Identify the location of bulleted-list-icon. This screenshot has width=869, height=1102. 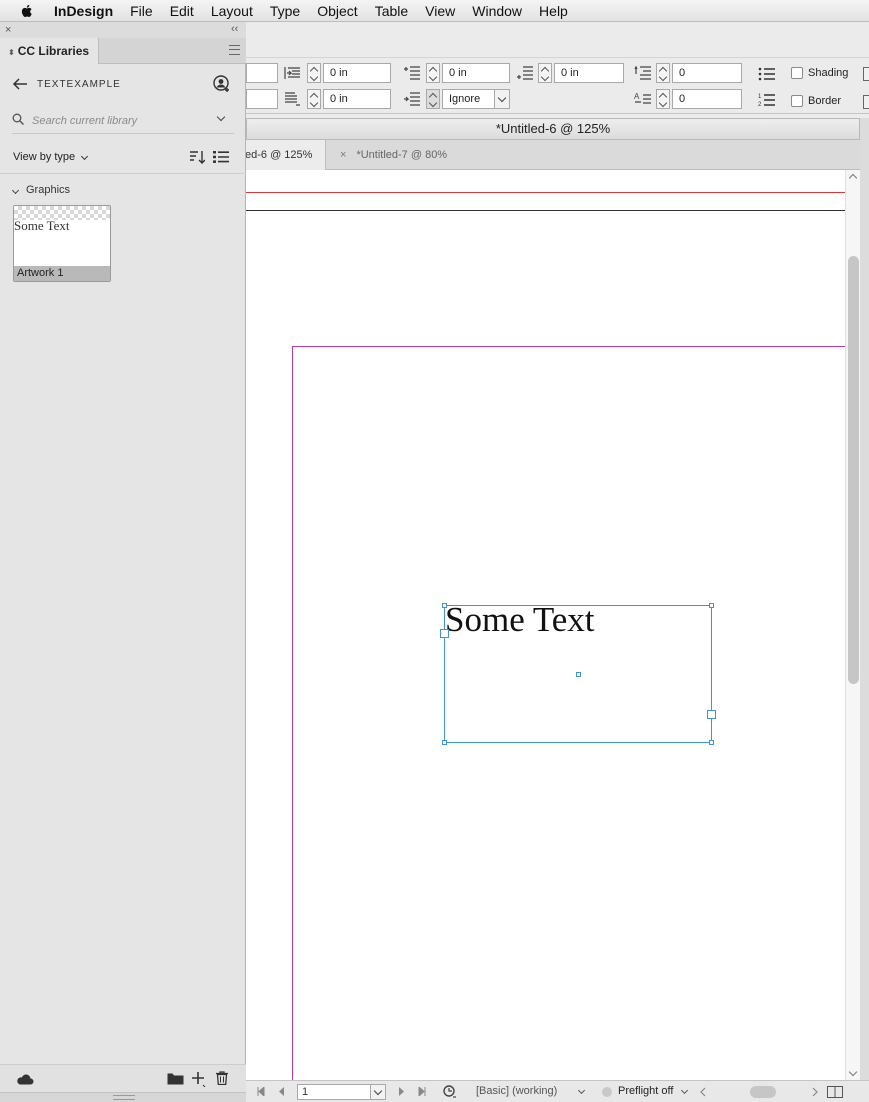
(767, 74).